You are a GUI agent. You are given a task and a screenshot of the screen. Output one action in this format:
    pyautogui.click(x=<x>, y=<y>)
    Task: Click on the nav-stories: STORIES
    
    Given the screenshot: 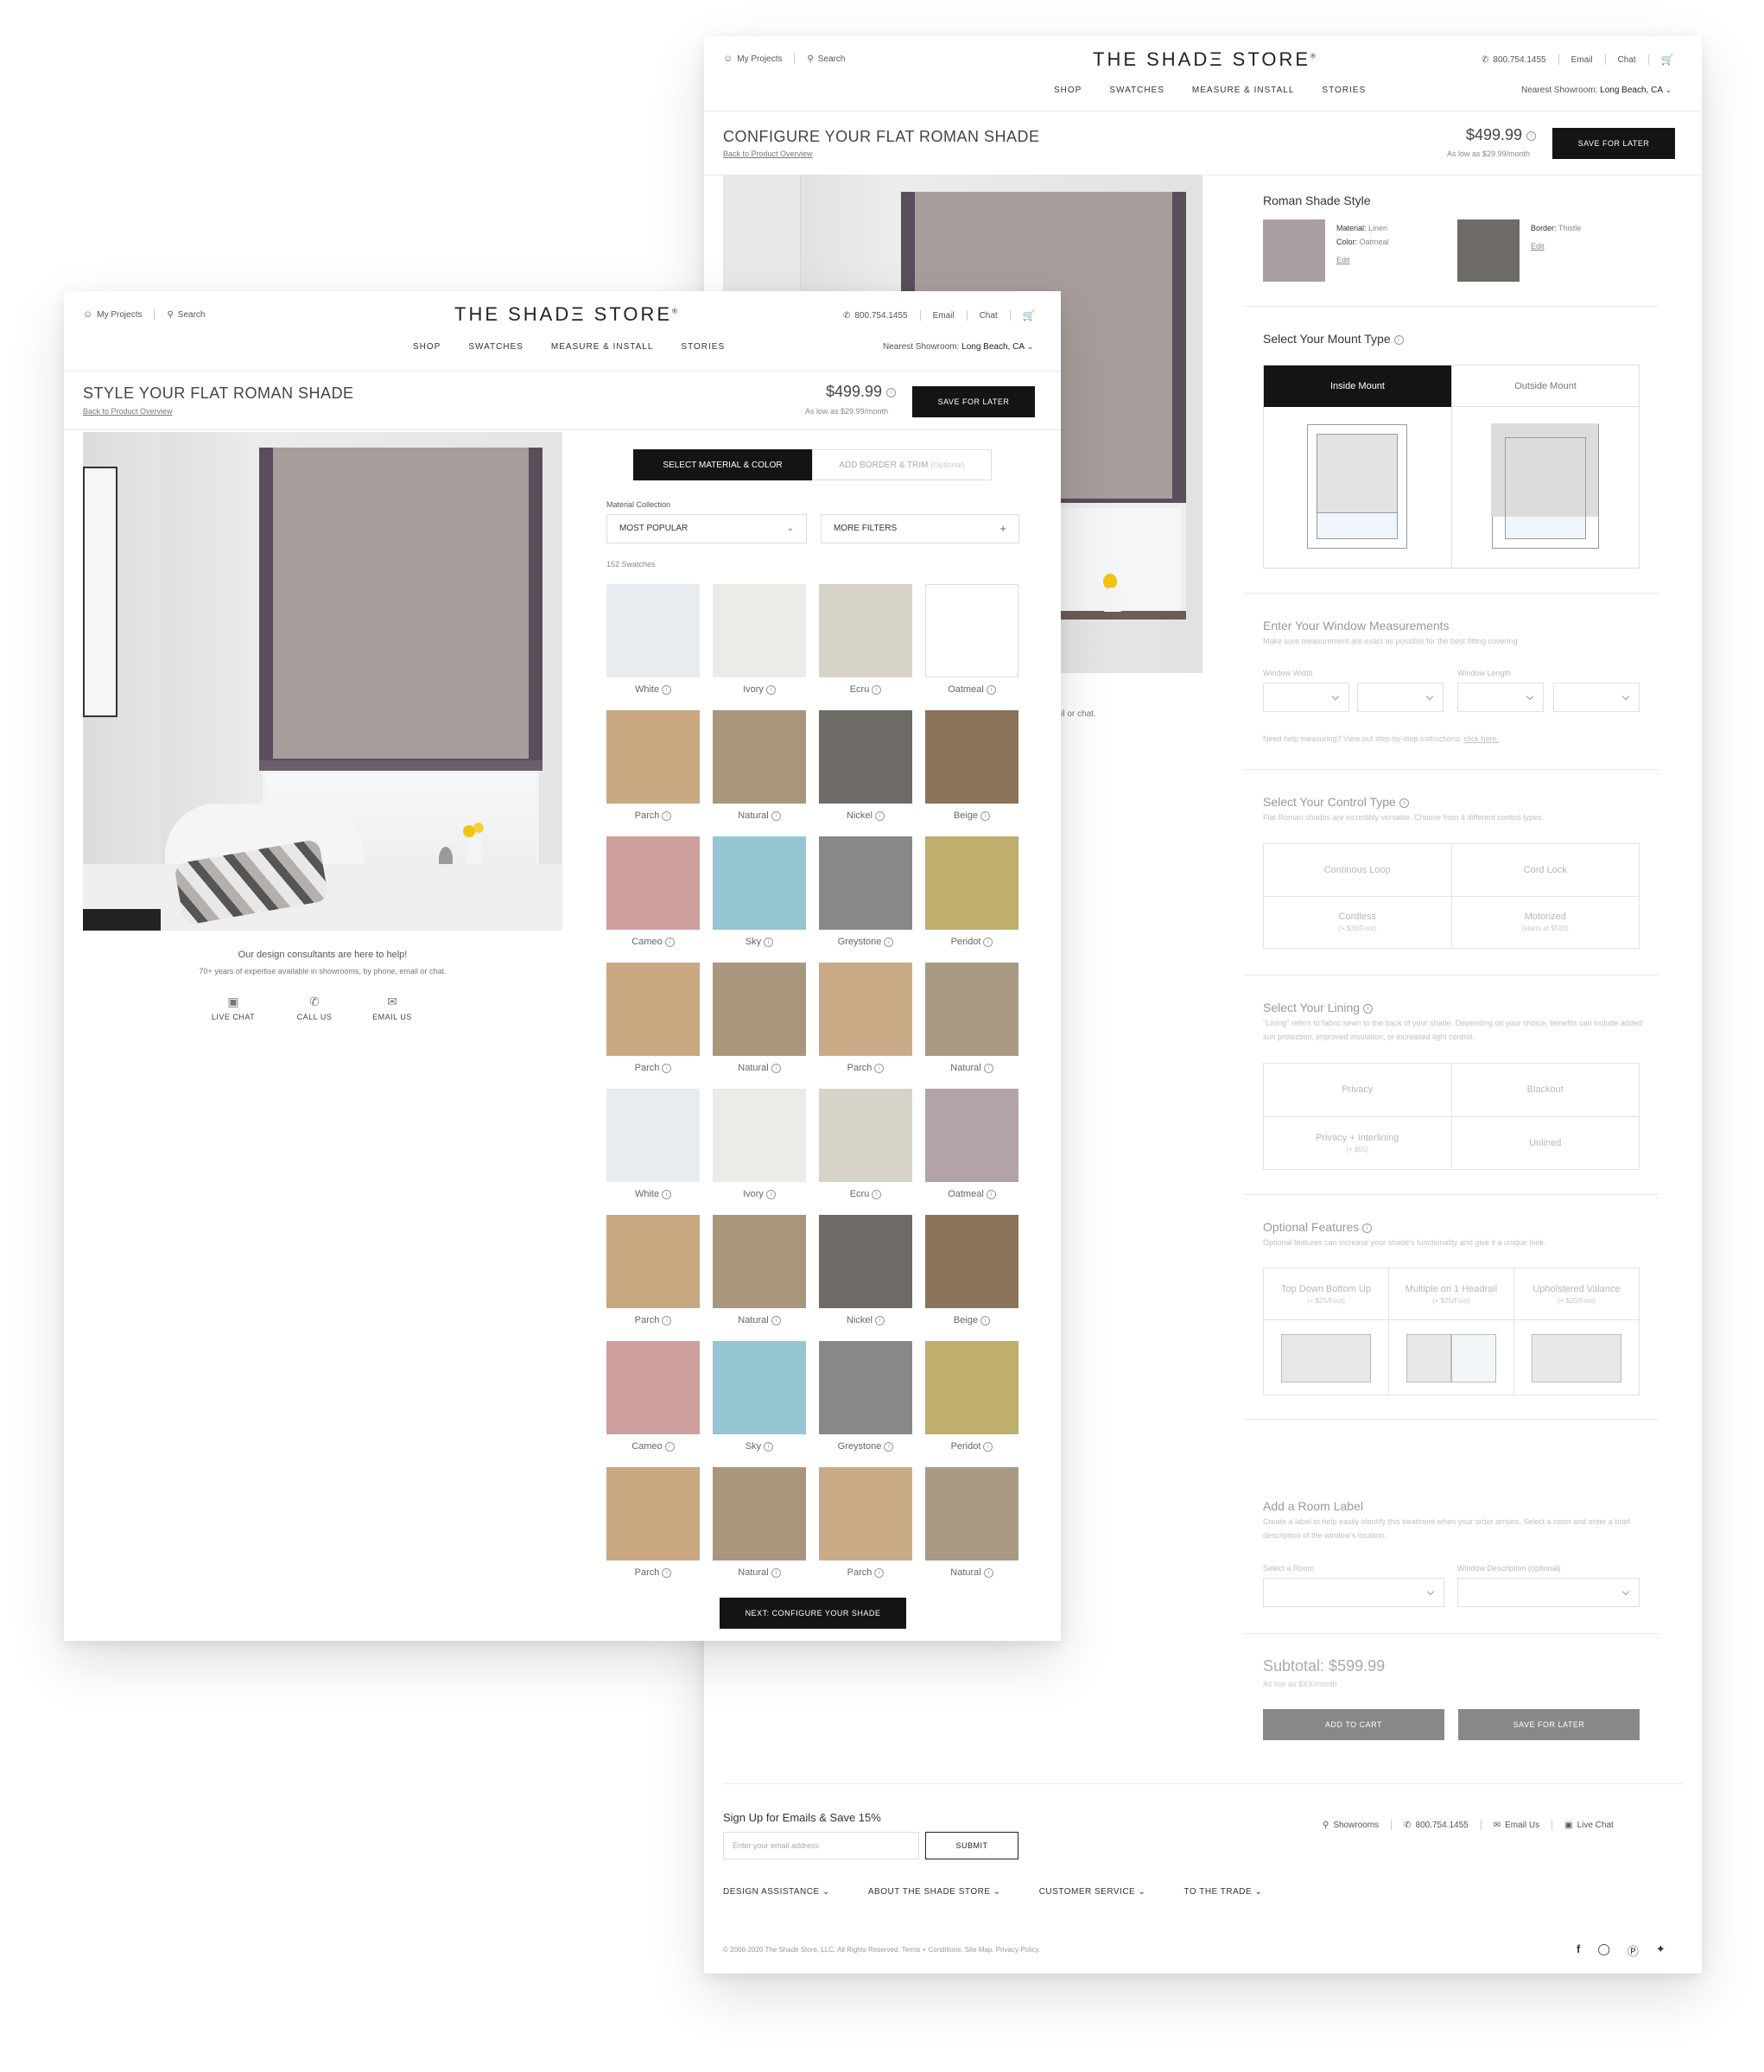 What is the action you would take?
    pyautogui.click(x=703, y=347)
    